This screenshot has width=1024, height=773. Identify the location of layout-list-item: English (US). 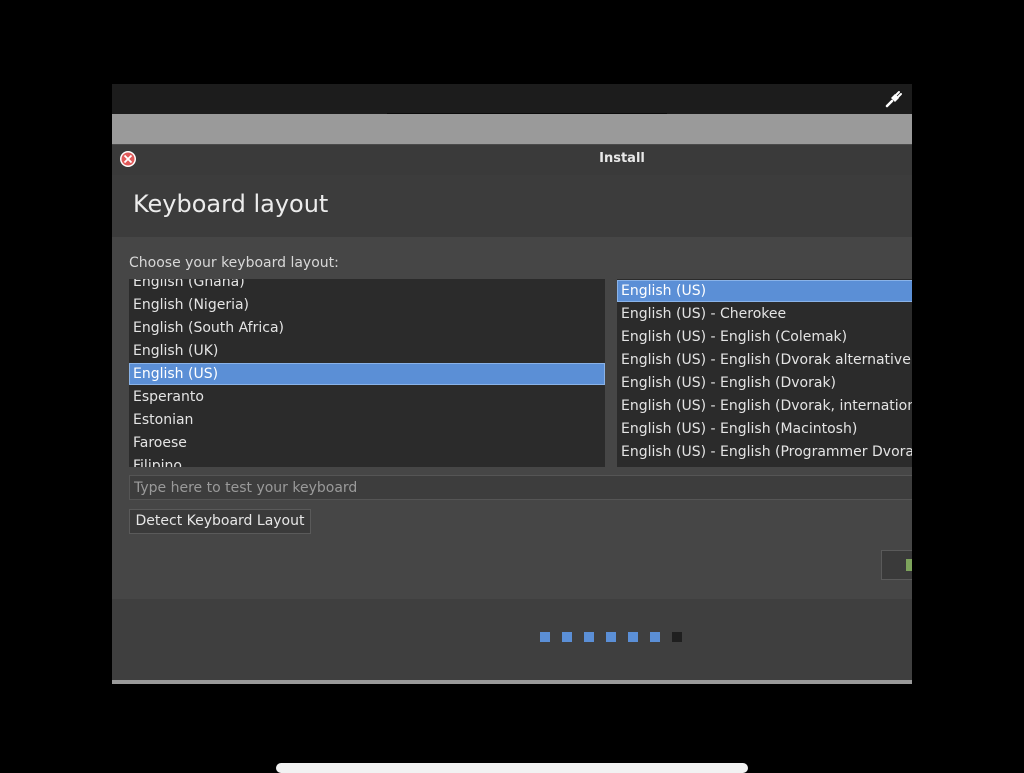
(367, 374).